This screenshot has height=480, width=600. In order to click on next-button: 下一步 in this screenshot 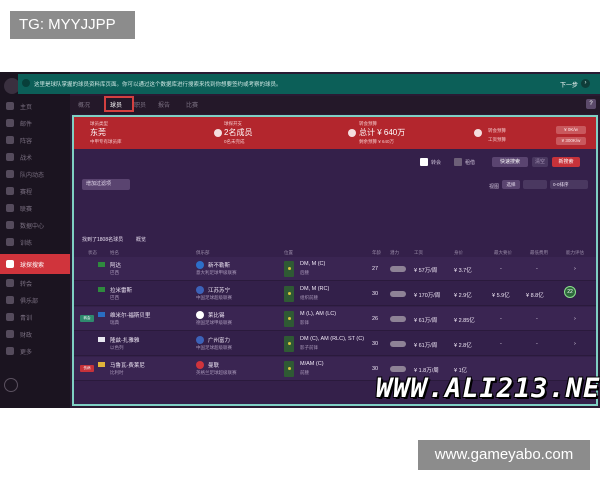, I will do `click(569, 84)`.